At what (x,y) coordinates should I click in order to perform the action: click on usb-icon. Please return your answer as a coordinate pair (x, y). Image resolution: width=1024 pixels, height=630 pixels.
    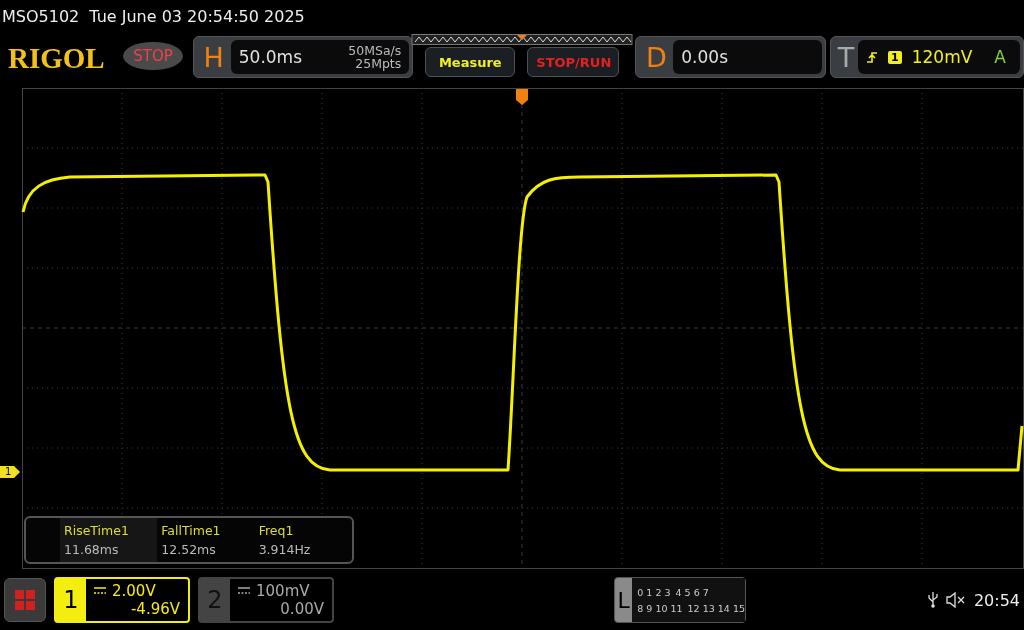
    Looking at the image, I should click on (932, 600).